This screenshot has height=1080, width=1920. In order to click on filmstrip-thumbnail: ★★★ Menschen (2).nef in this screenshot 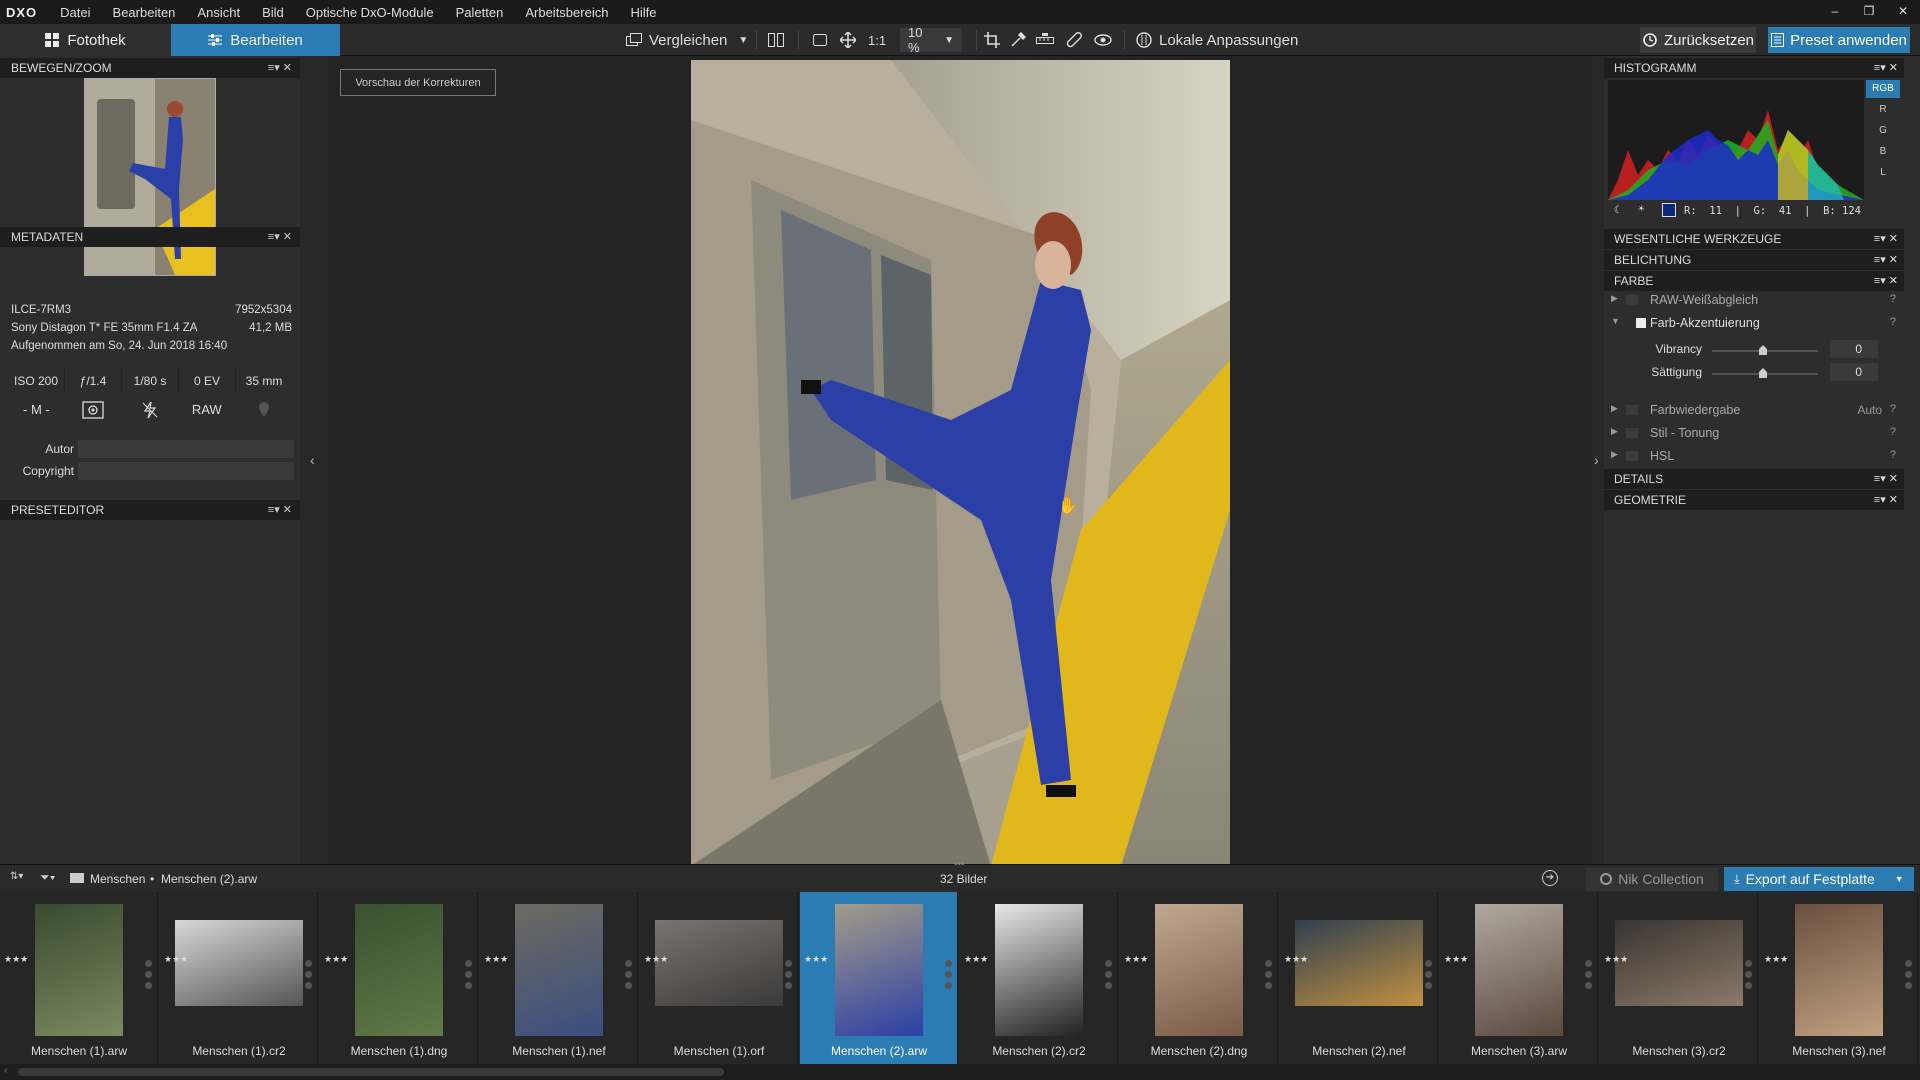, I will do `click(1359, 978)`.